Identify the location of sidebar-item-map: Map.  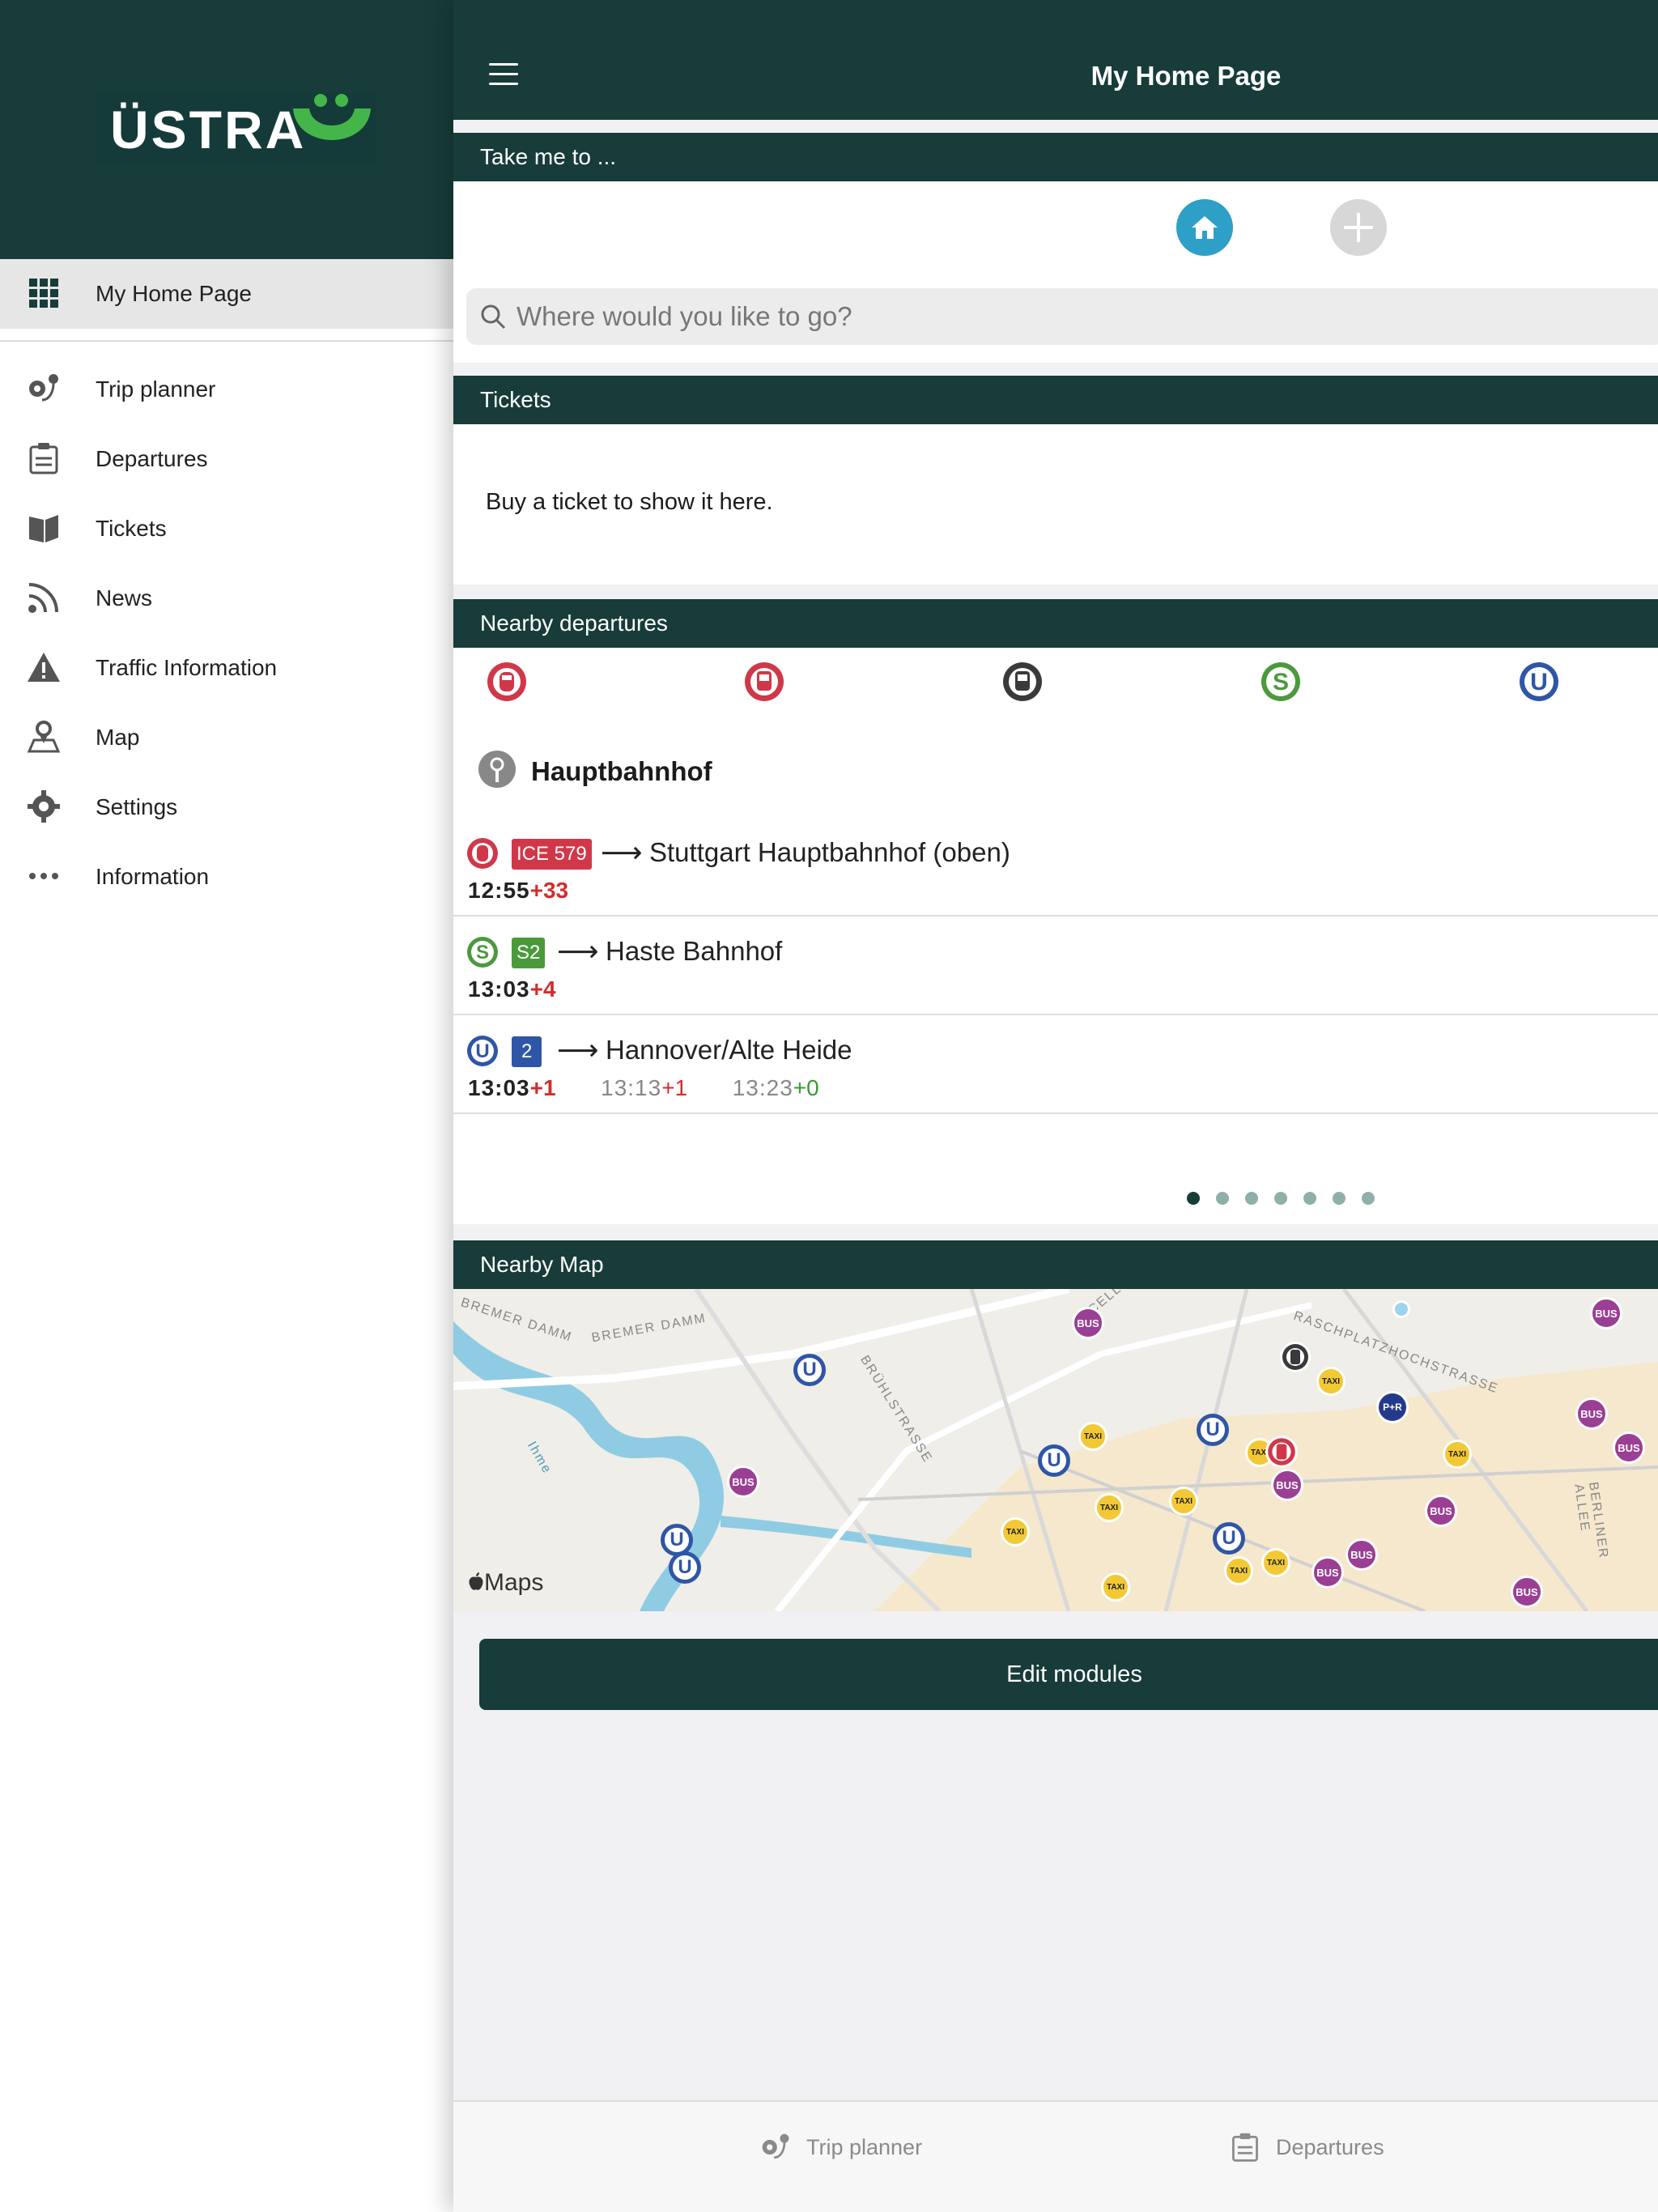
(226, 737).